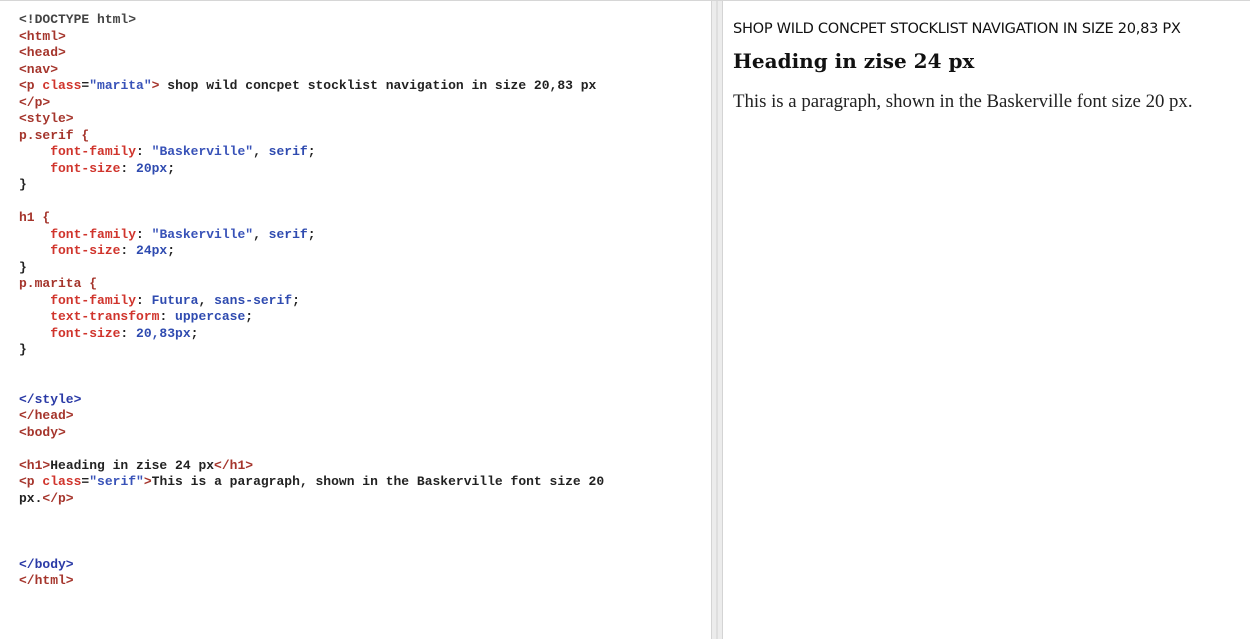 The image size is (1250, 639). Describe the element at coordinates (365, 581) in the screenshot. I see `code-line: </html>` at that location.